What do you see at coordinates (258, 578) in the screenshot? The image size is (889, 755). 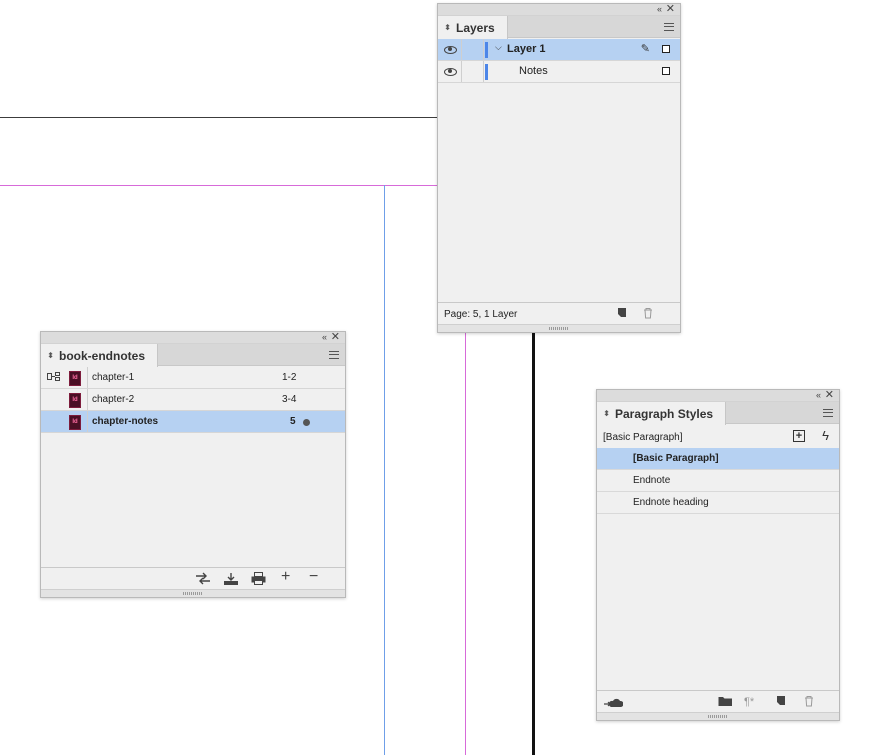 I see `print-icon` at bounding box center [258, 578].